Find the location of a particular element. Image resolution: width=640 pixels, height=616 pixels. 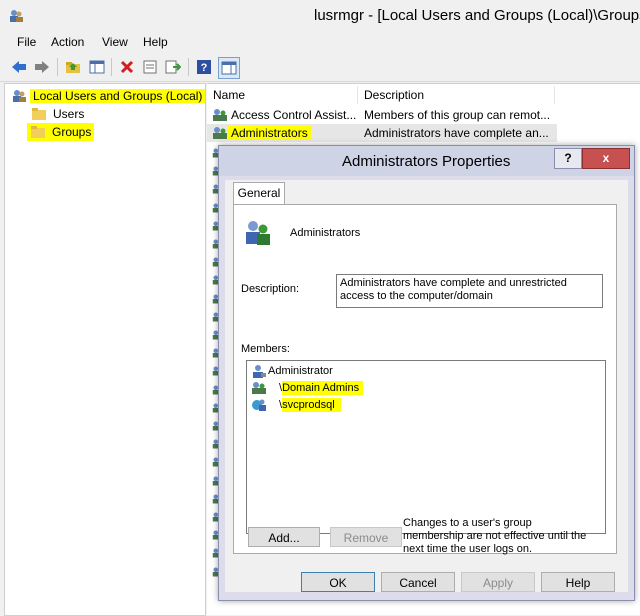

ok-button: OK is located at coordinates (338, 582).